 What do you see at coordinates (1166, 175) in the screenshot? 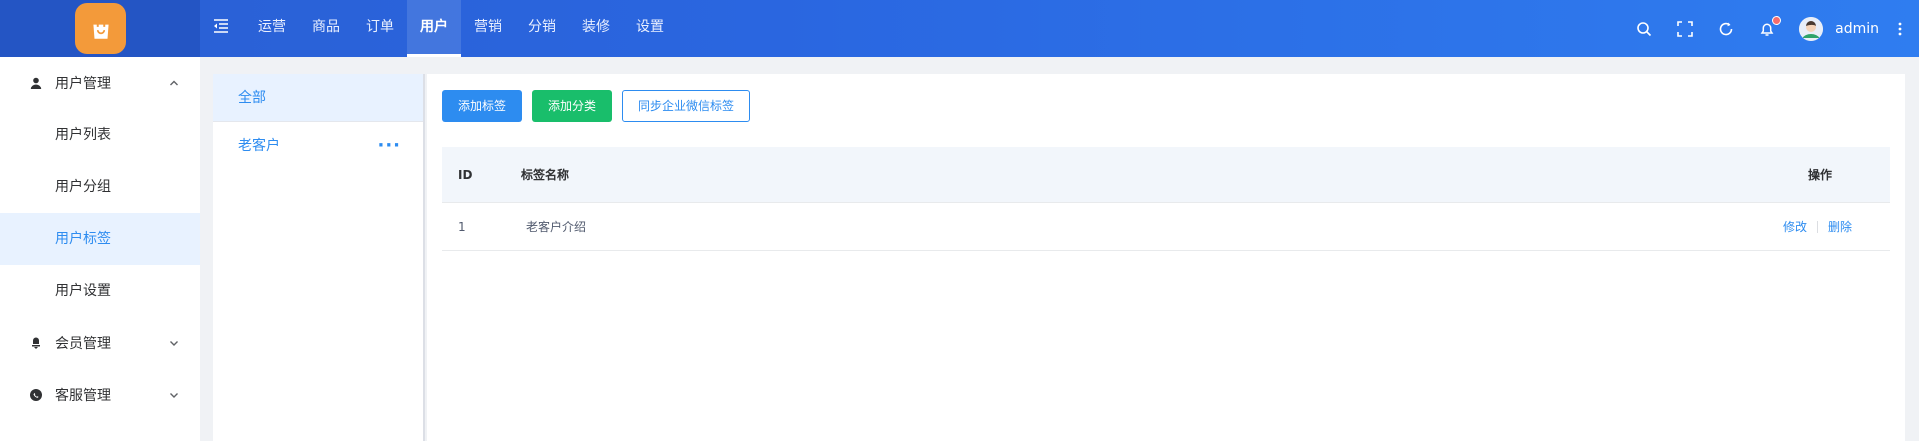
I see `table-header: ID 标签名称 操作` at bounding box center [1166, 175].